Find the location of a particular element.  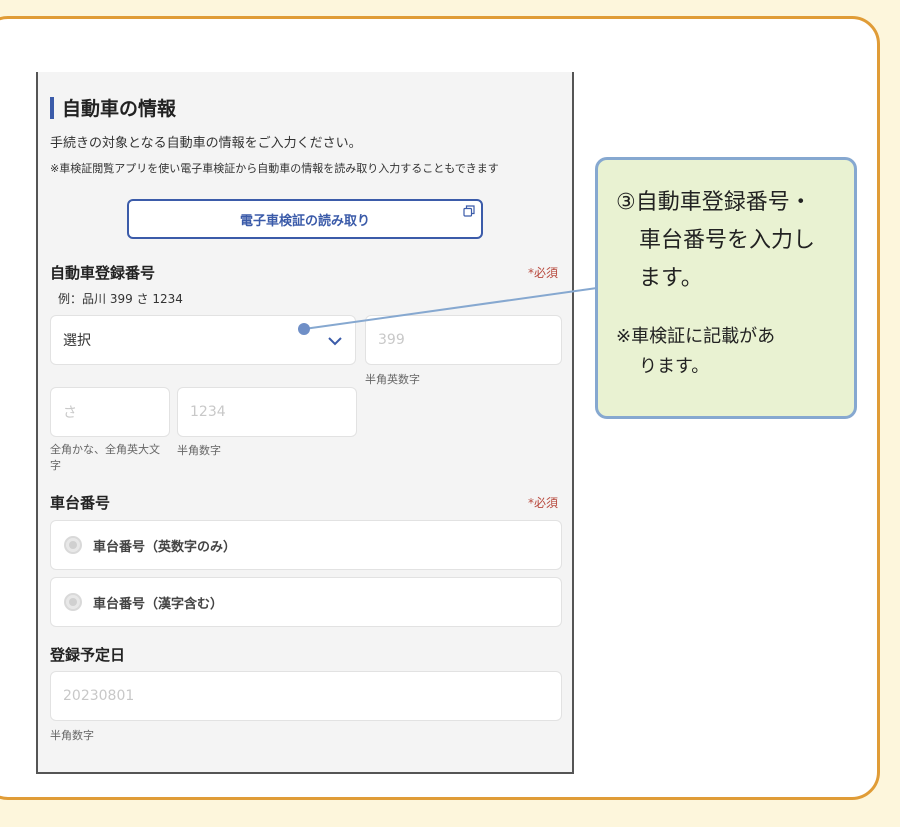

callout-main-line2: 車台番号を入力し is located at coordinates (727, 240).